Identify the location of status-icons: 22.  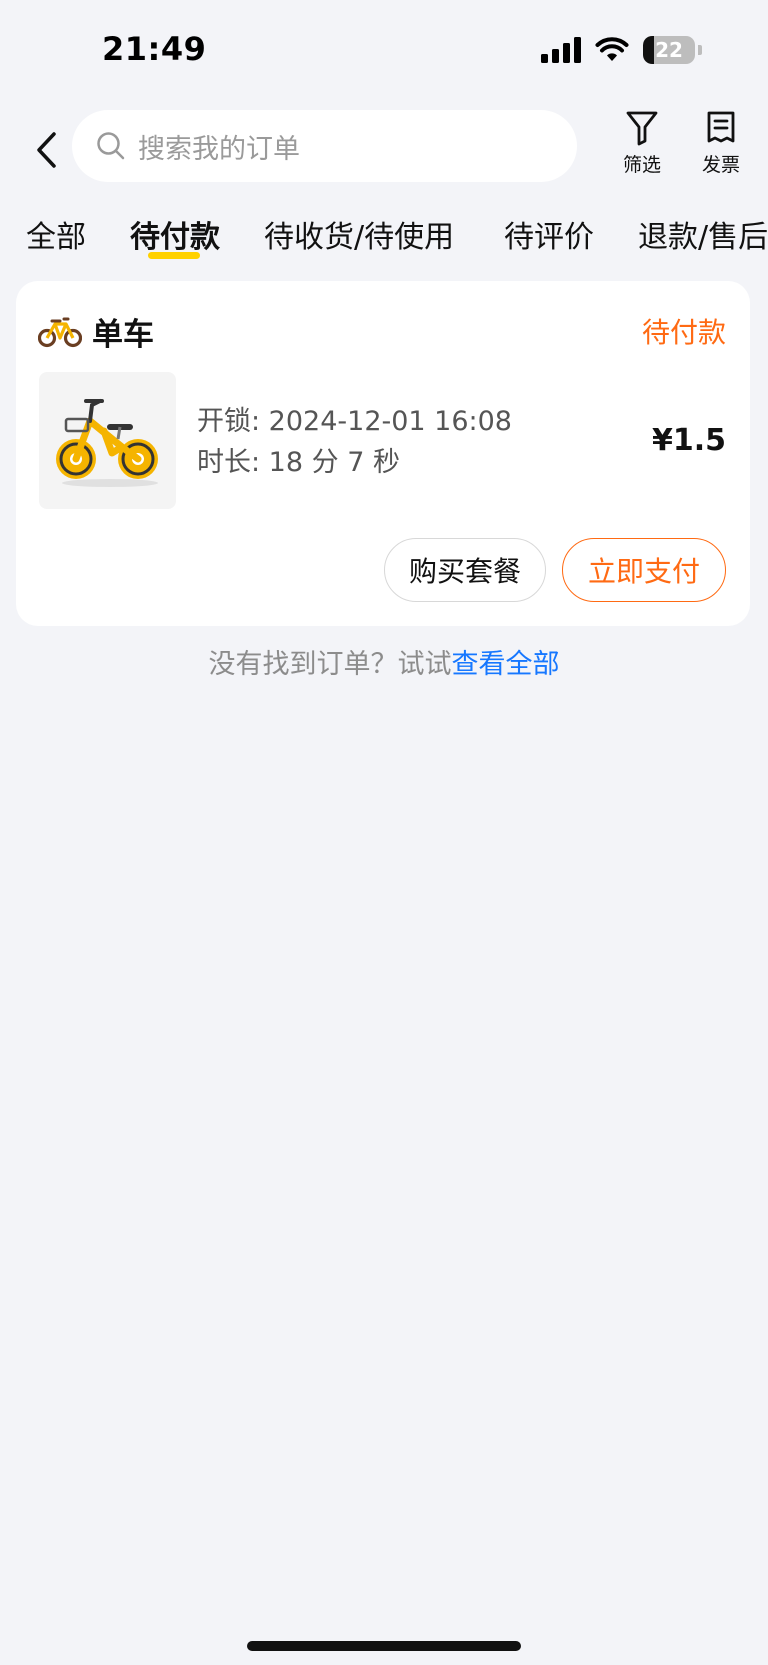
(621, 50).